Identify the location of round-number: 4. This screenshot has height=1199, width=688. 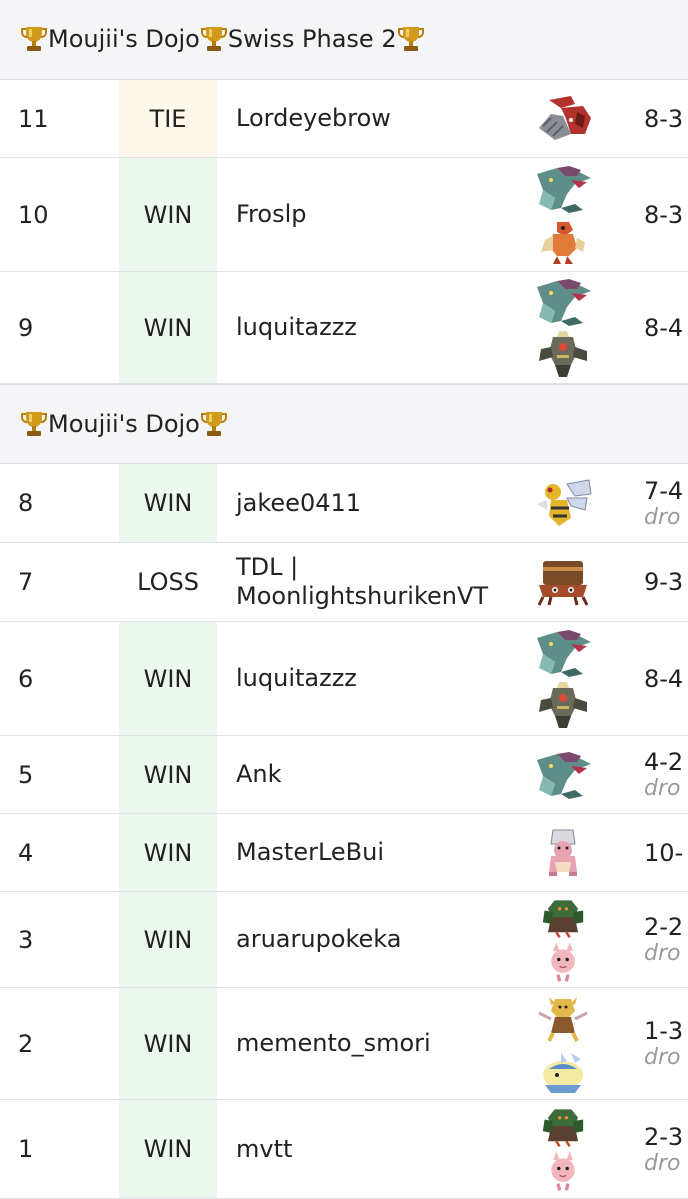
(26, 852).